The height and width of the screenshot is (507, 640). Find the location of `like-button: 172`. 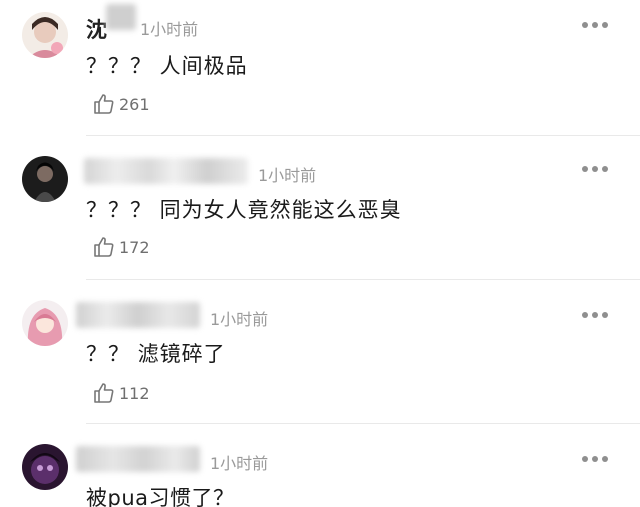

like-button: 172 is located at coordinates (121, 247).